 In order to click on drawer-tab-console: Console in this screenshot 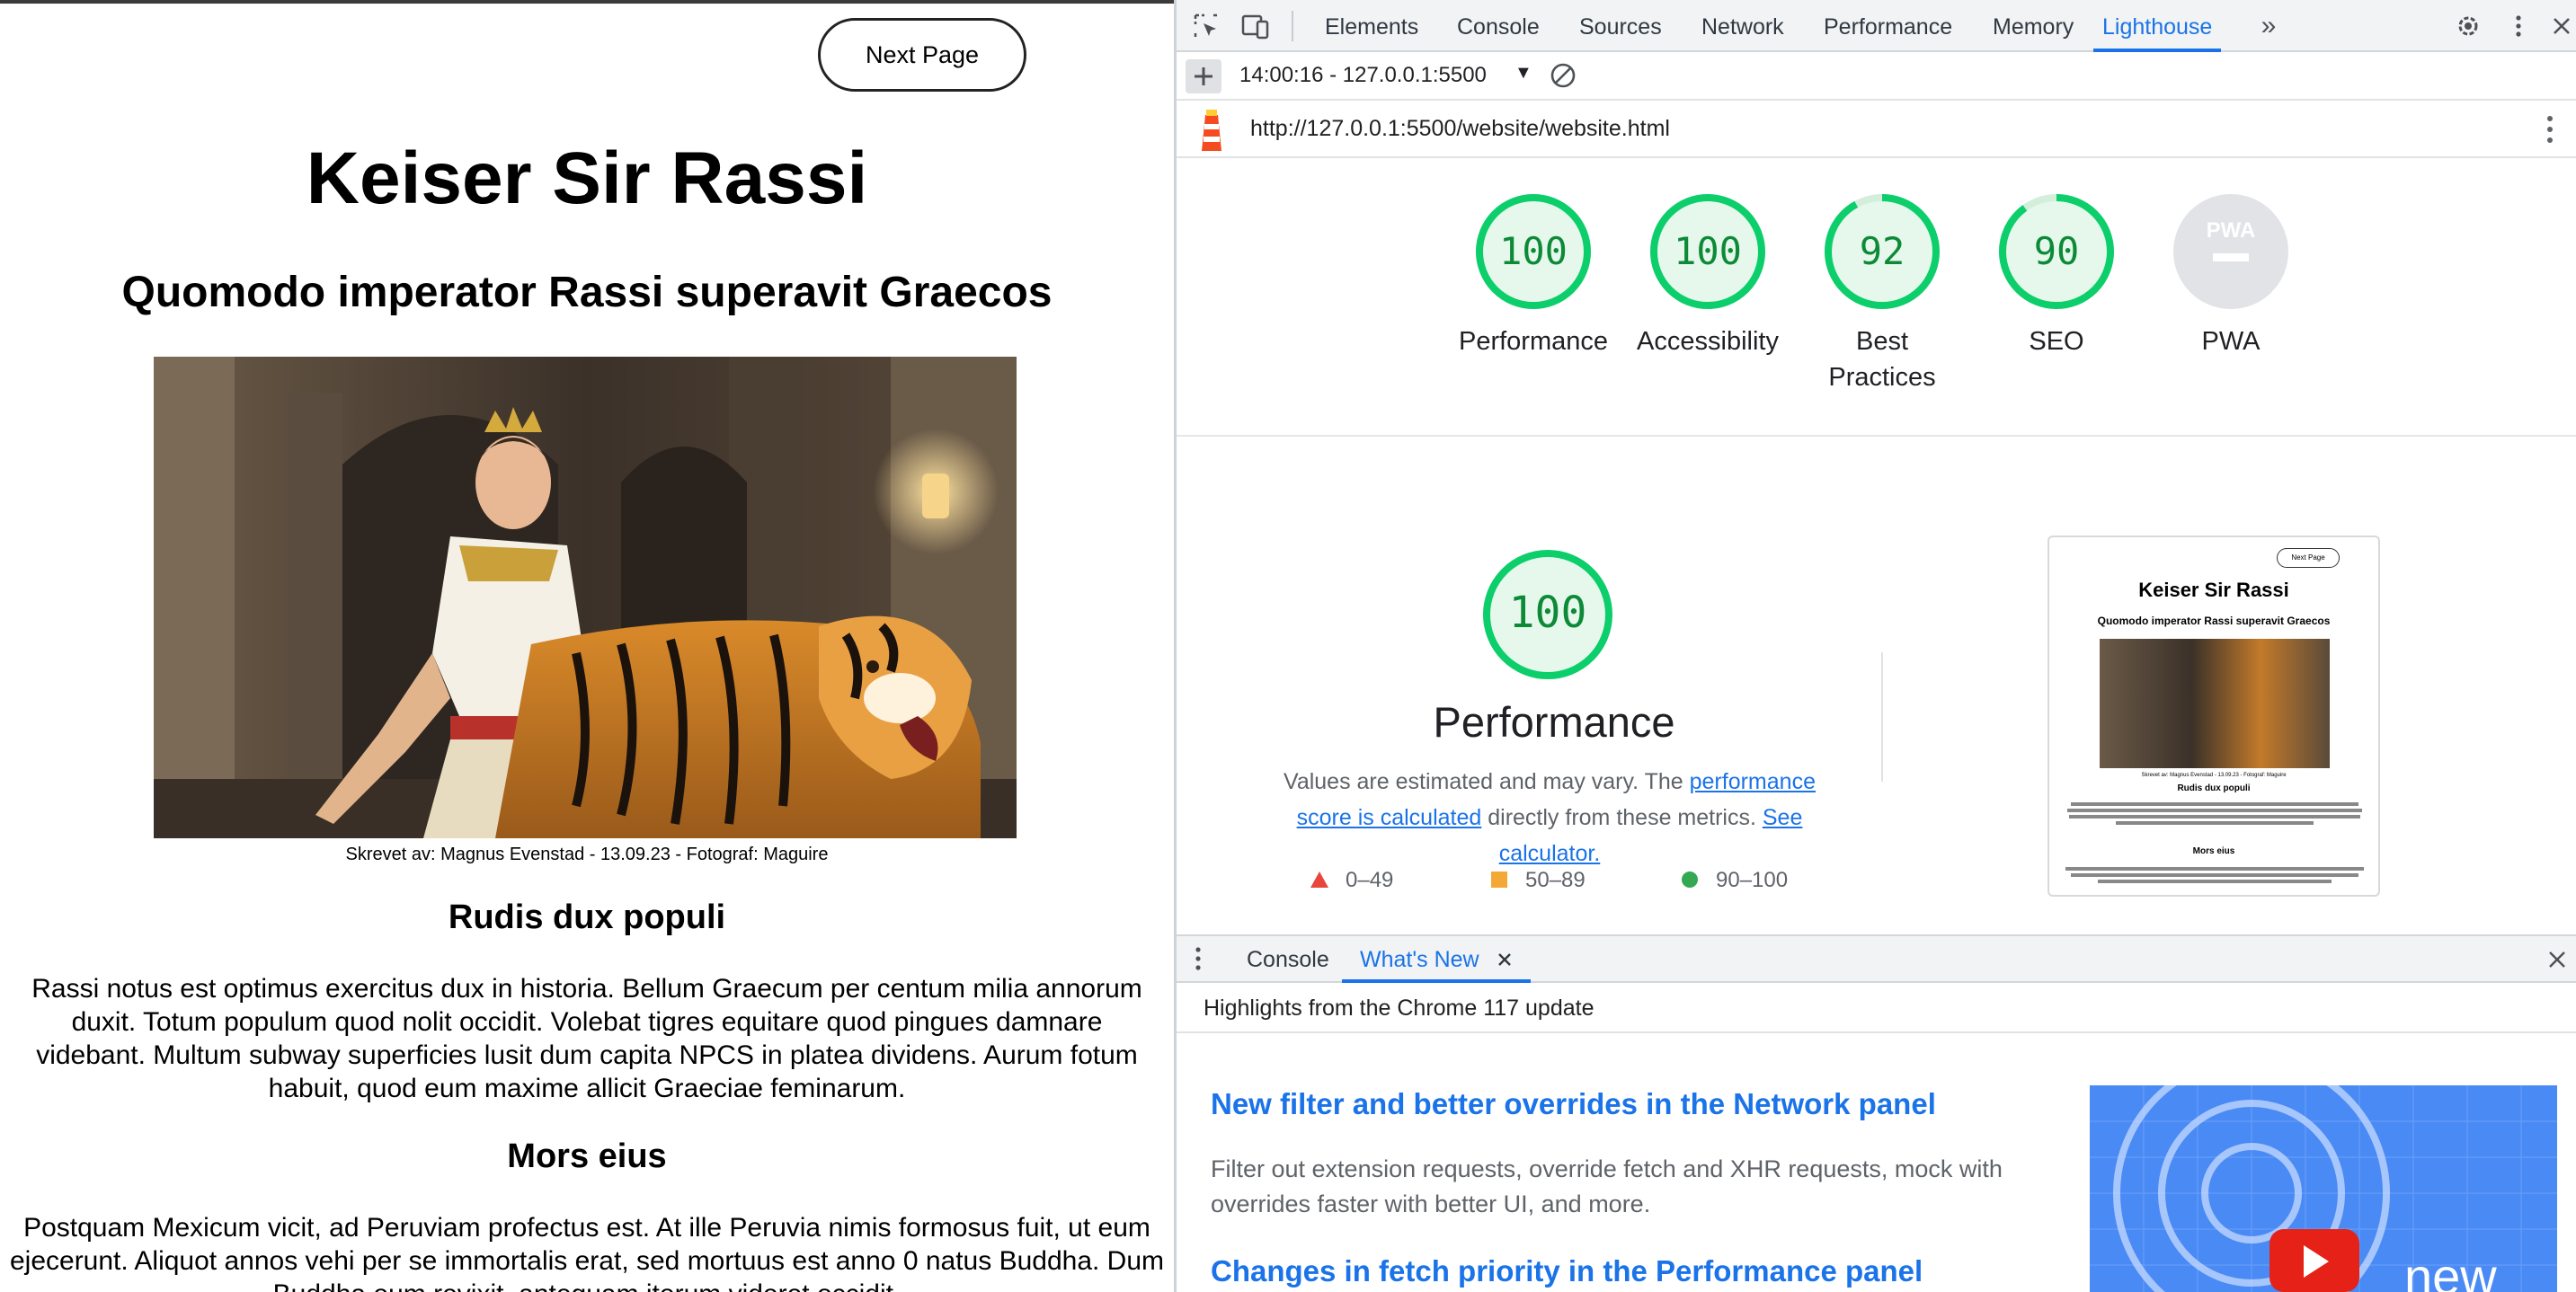, I will do `click(1288, 959)`.